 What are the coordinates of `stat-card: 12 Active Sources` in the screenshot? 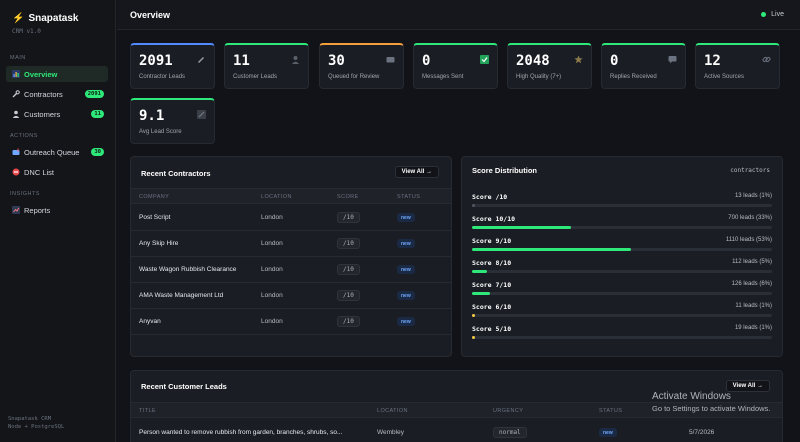 It's located at (737, 66).